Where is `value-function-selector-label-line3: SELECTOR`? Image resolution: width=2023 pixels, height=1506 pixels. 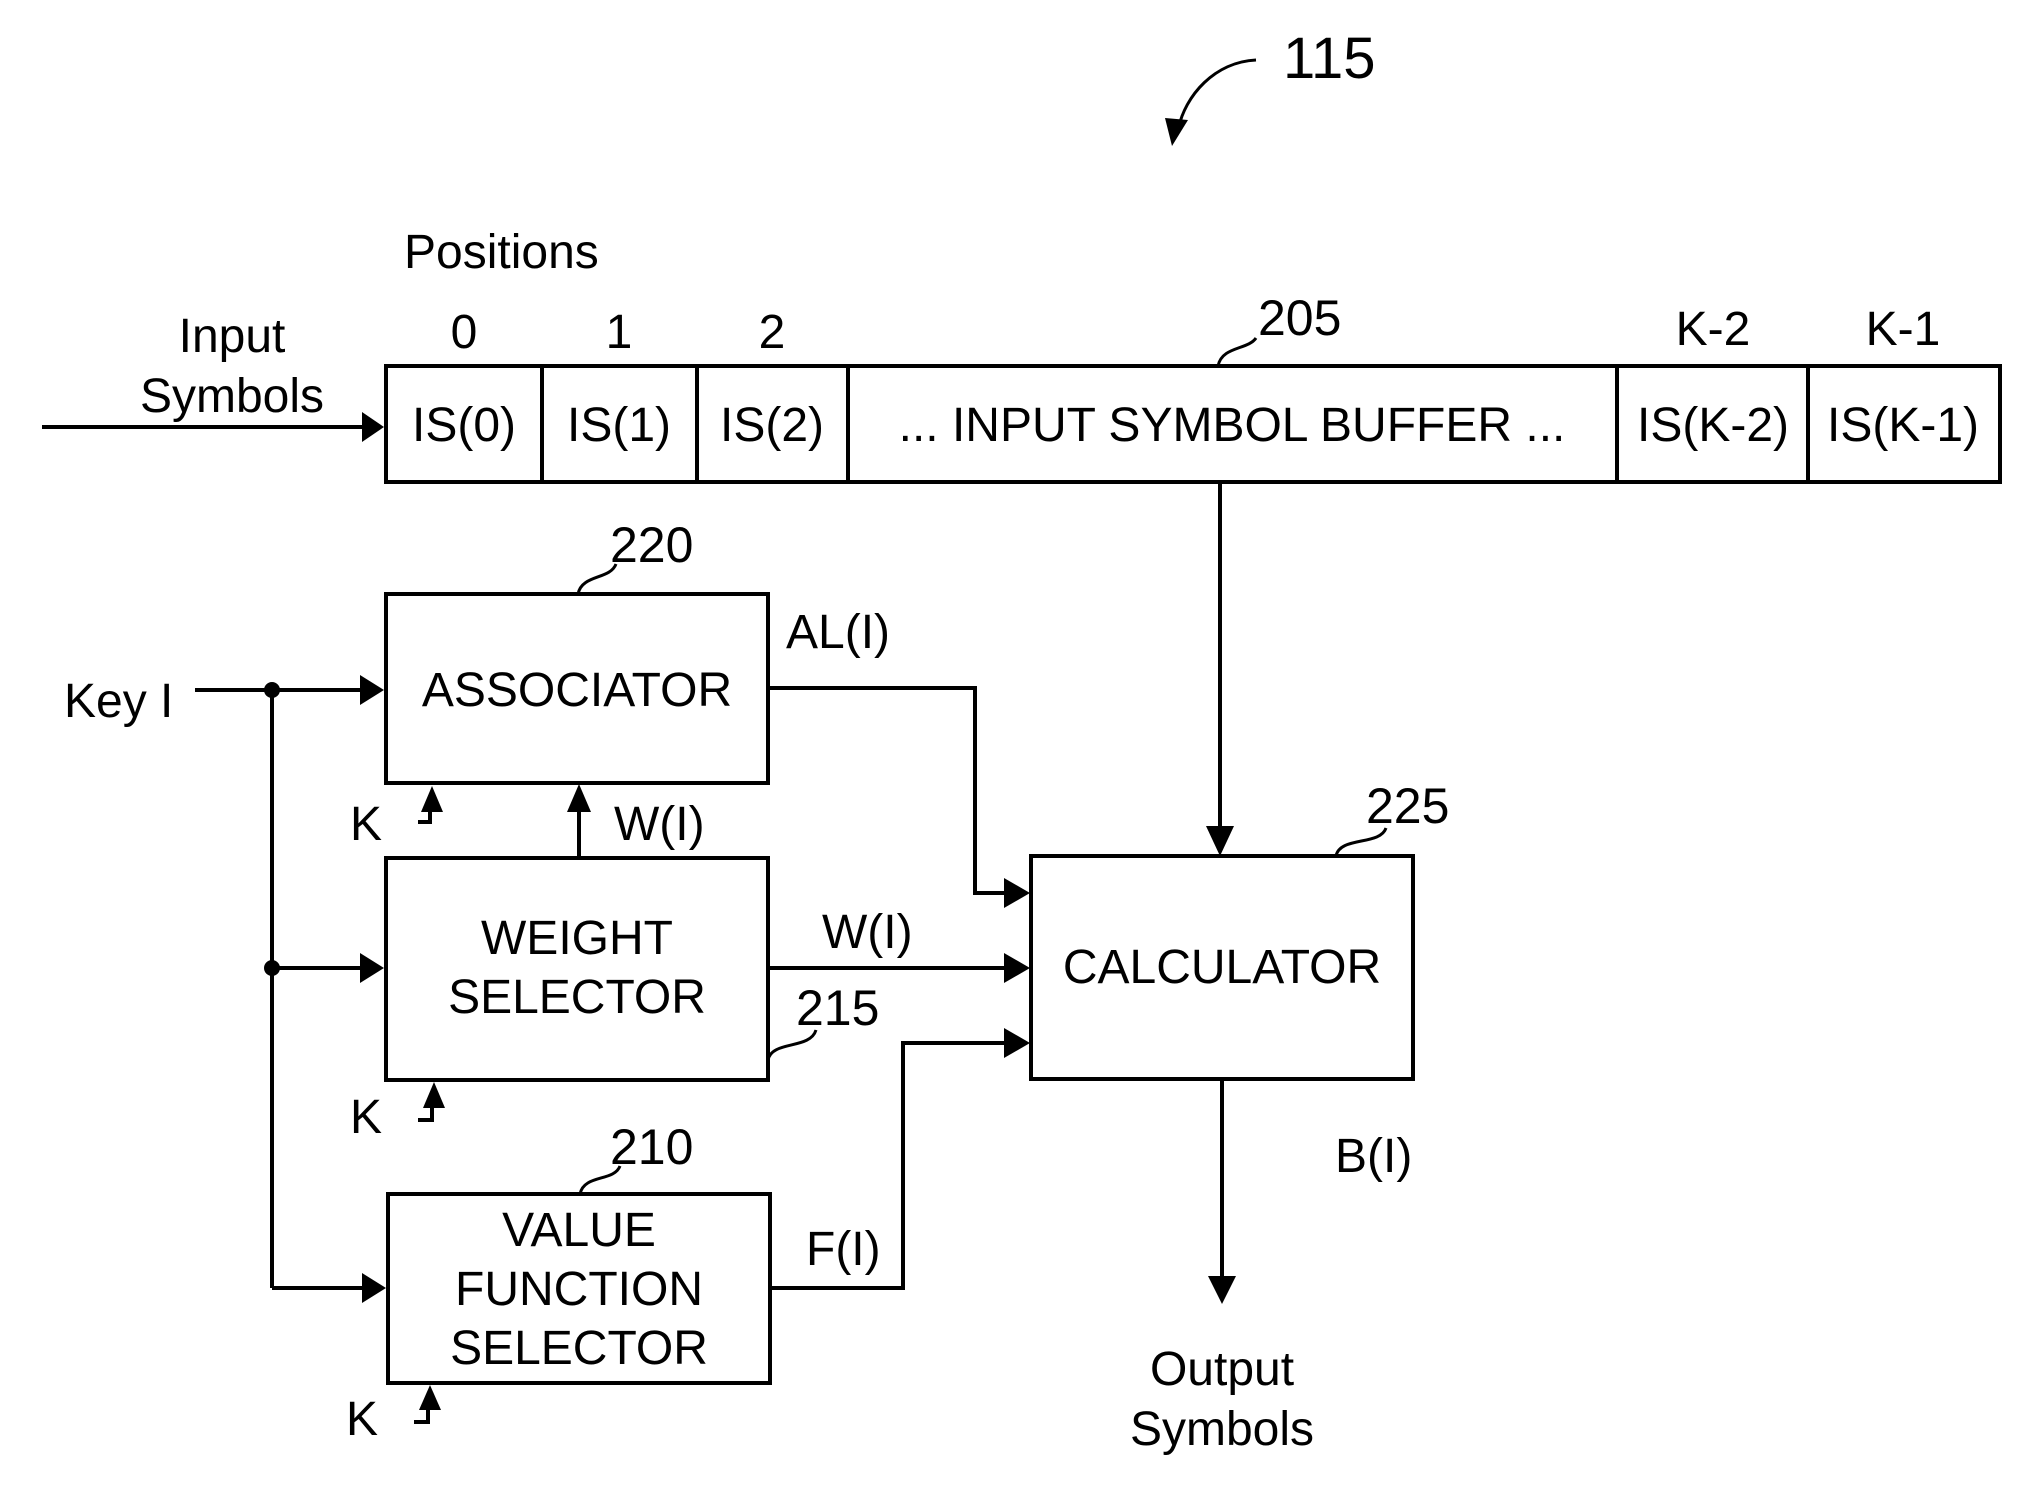 value-function-selector-label-line3: SELECTOR is located at coordinates (579, 1348).